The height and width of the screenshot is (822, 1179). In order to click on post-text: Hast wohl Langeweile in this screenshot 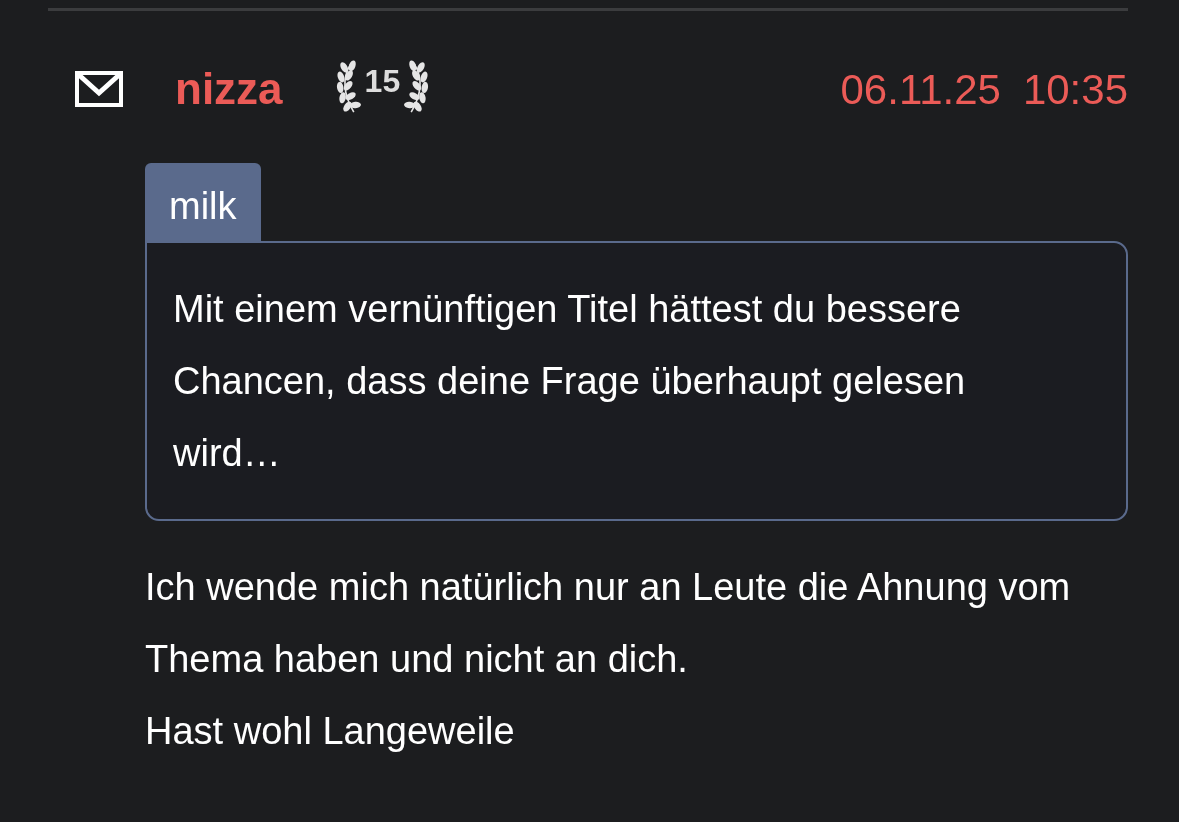, I will do `click(330, 731)`.